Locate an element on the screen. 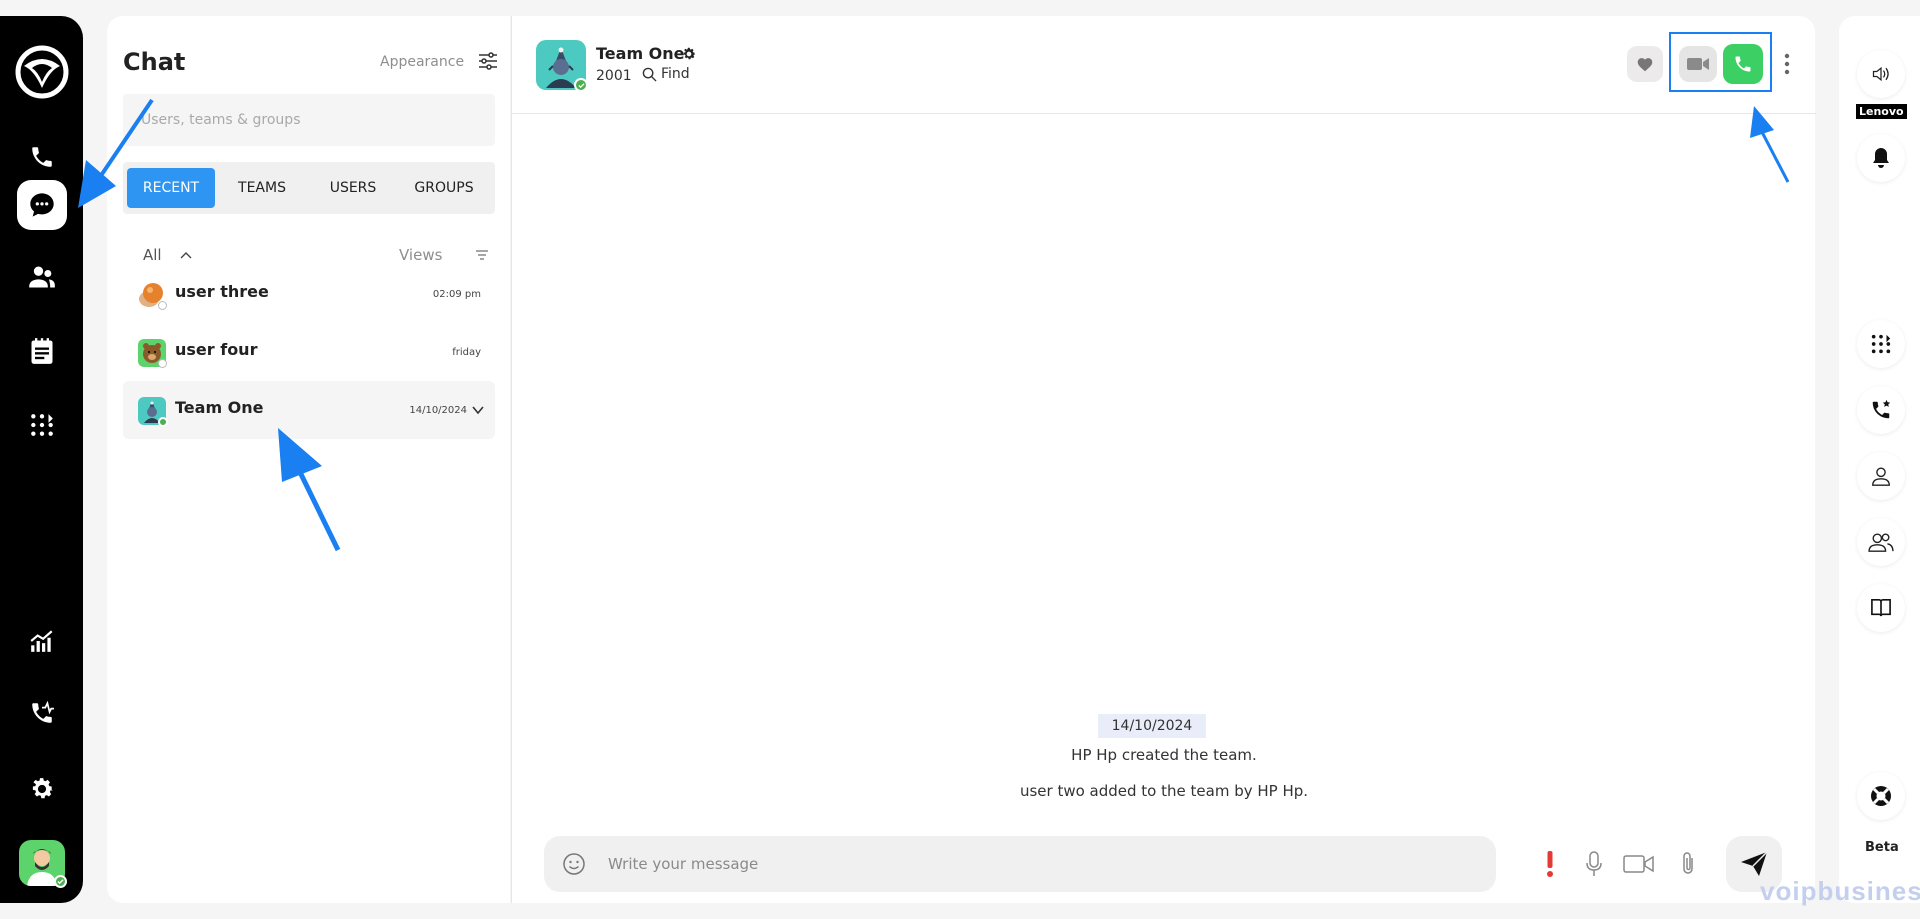 The width and height of the screenshot is (1920, 919). chevron-up-icon is located at coordinates (186, 255).